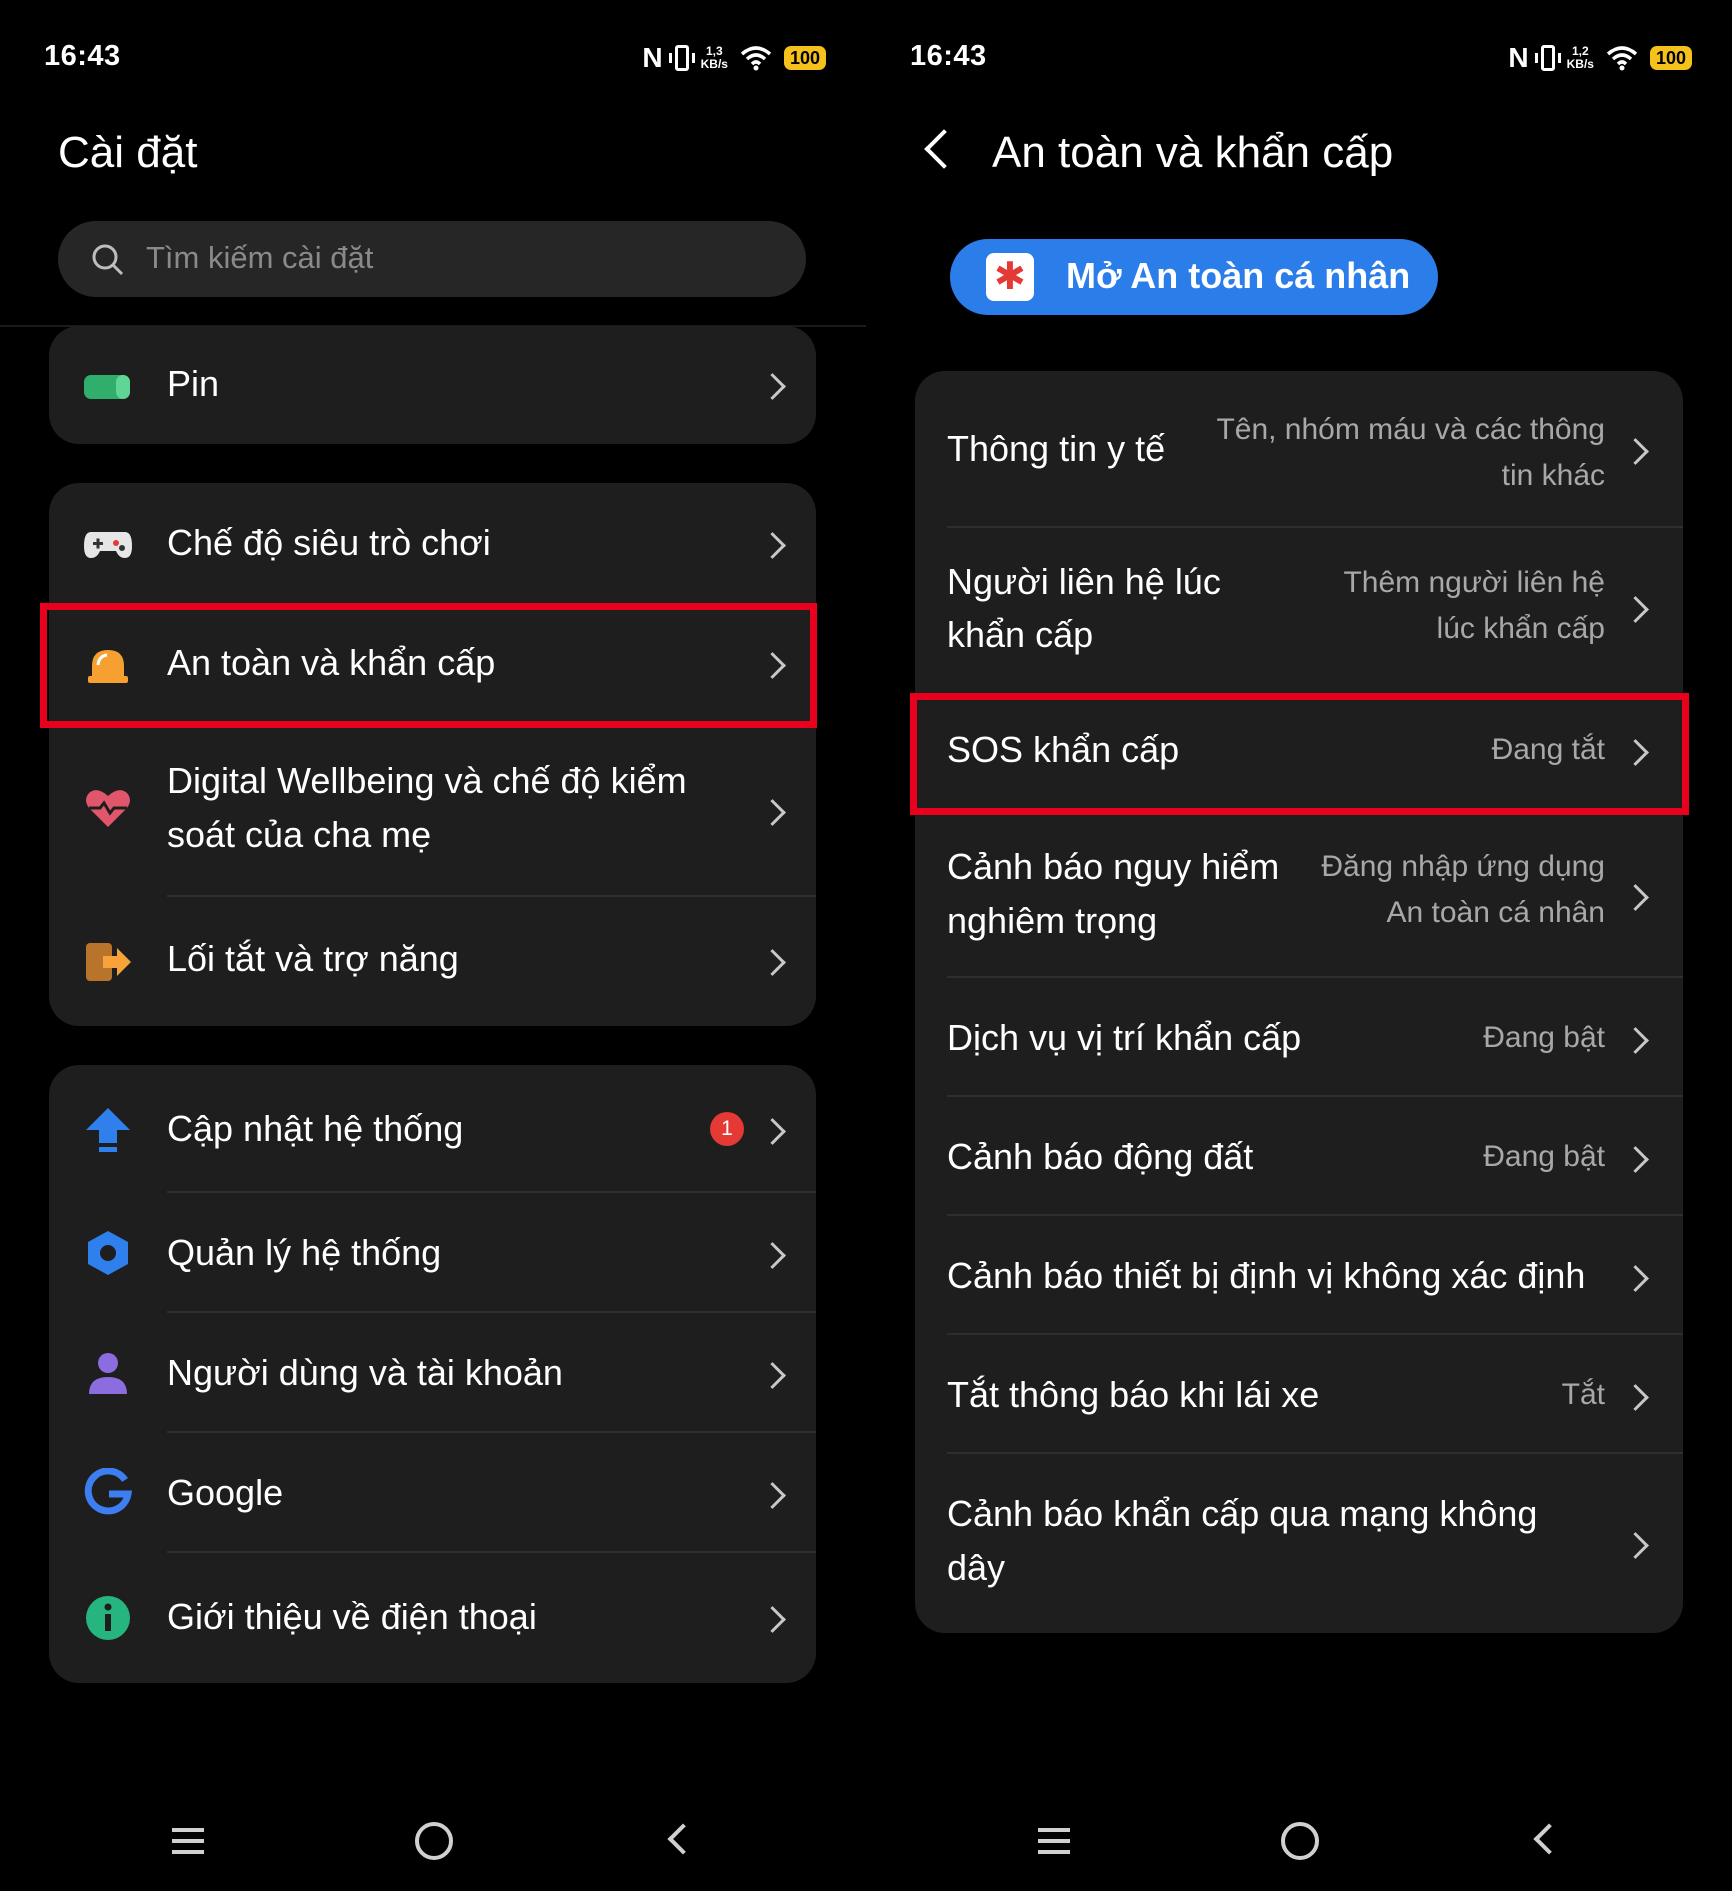 The width and height of the screenshot is (1732, 1891). I want to click on list-item-label: Cảnh báo động đất, so click(1100, 1156).